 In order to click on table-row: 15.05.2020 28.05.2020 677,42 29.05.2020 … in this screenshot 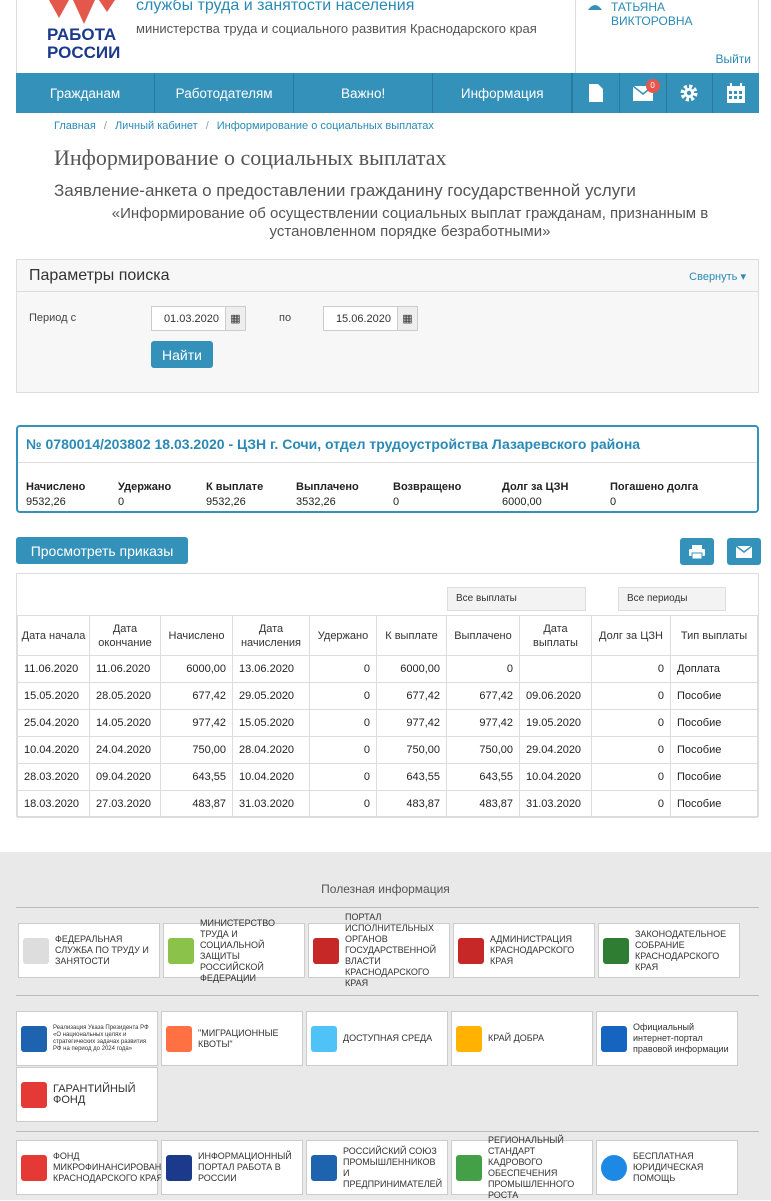, I will do `click(387, 696)`.